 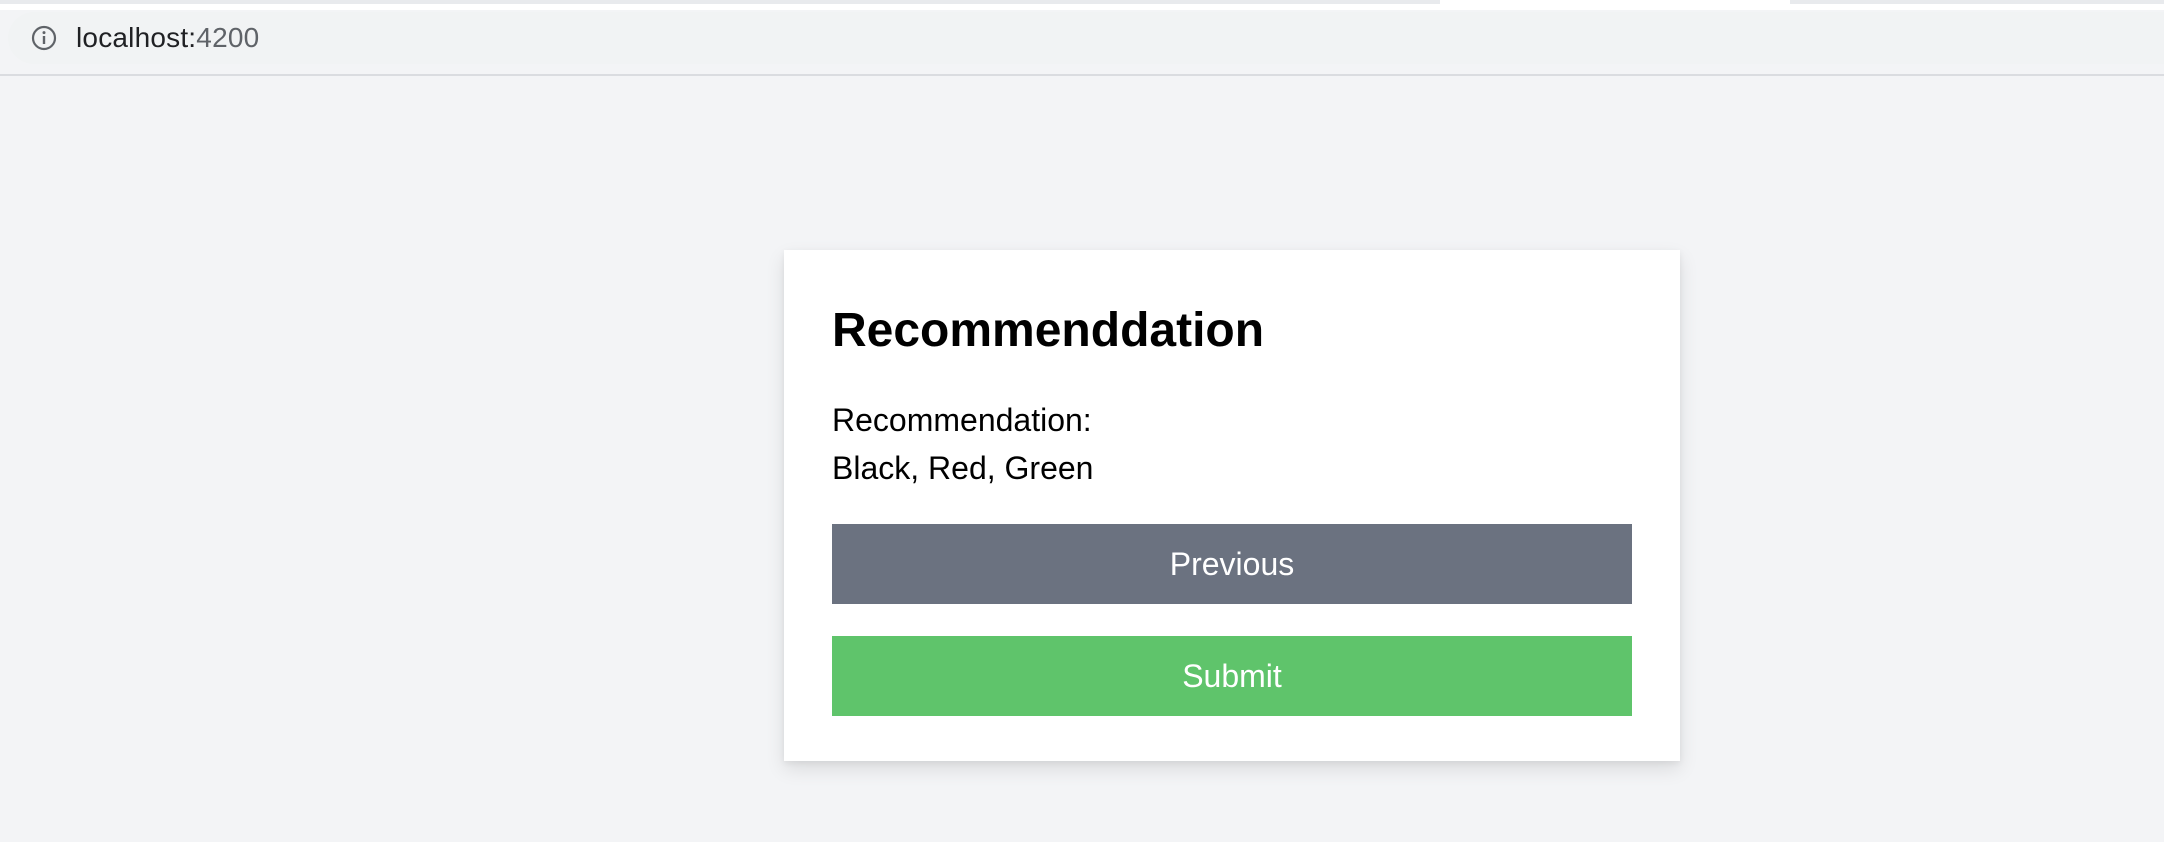 What do you see at coordinates (1082, 5) in the screenshot?
I see `browser-tab-strip` at bounding box center [1082, 5].